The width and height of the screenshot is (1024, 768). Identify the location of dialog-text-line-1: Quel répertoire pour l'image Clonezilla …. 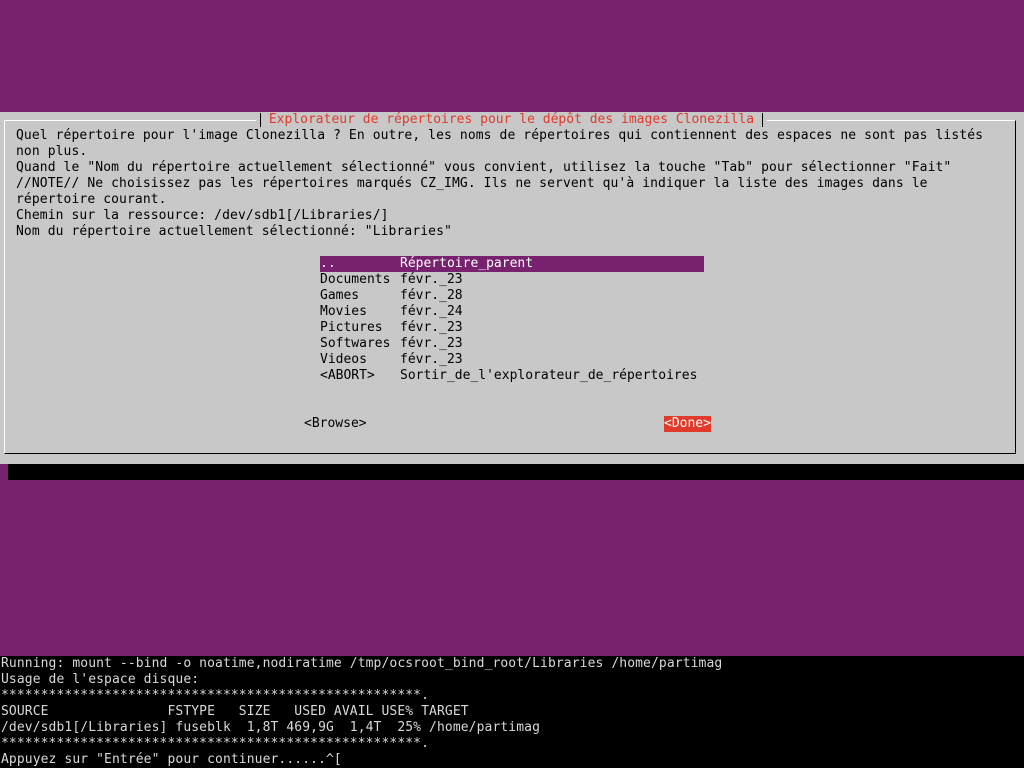
(500, 135).